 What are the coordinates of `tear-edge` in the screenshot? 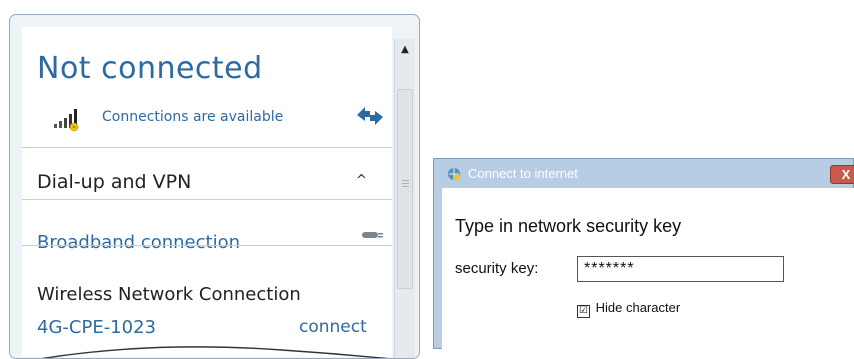 It's located at (215, 352).